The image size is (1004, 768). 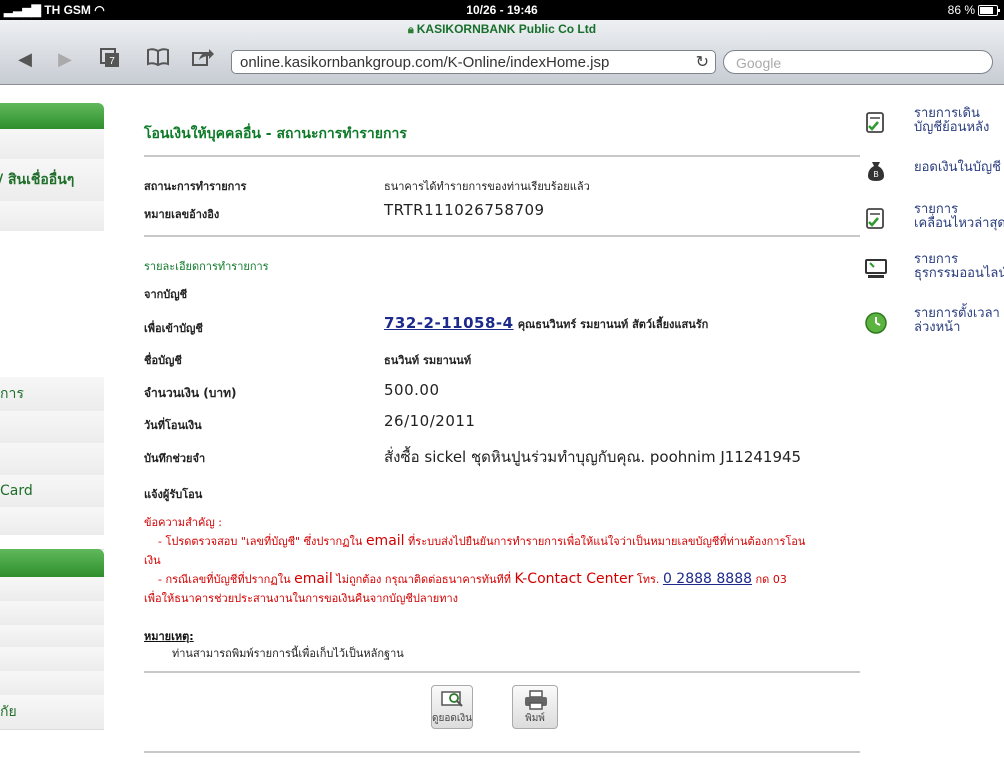 I want to click on clock-icon, so click(x=876, y=323).